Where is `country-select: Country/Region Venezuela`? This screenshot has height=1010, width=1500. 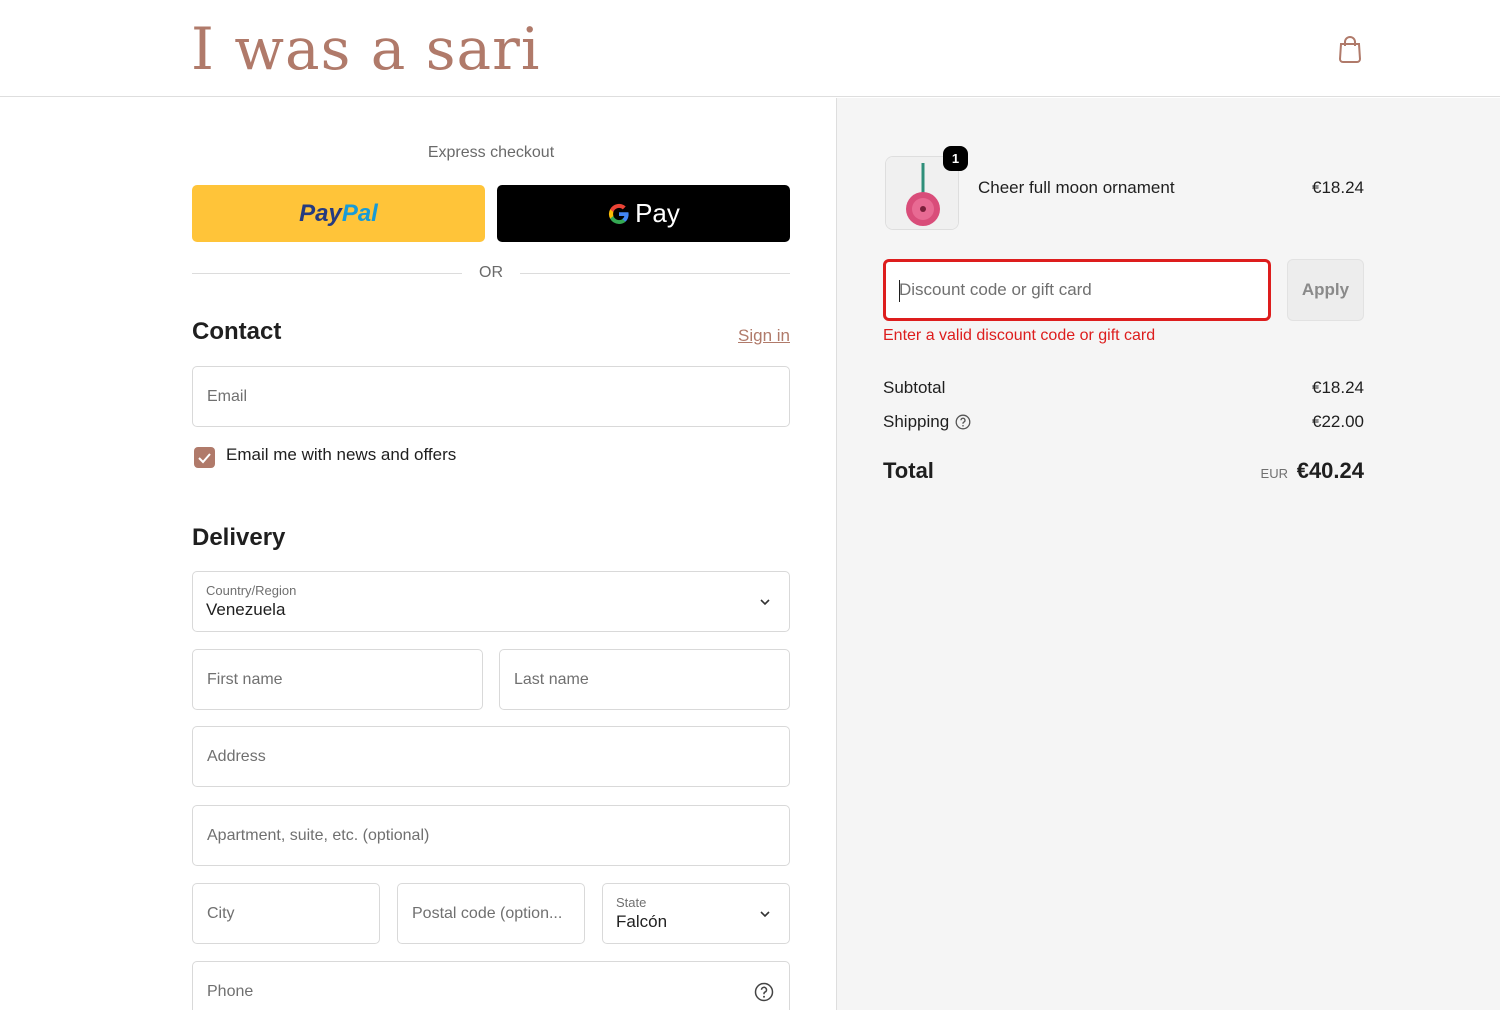 country-select: Country/Region Venezuela is located at coordinates (491, 601).